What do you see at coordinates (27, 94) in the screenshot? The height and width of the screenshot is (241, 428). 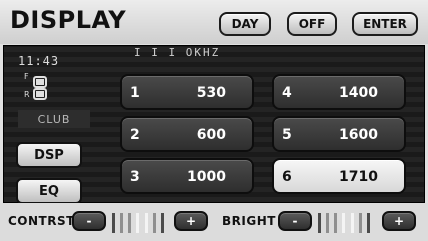 I see `rear-label: R` at bounding box center [27, 94].